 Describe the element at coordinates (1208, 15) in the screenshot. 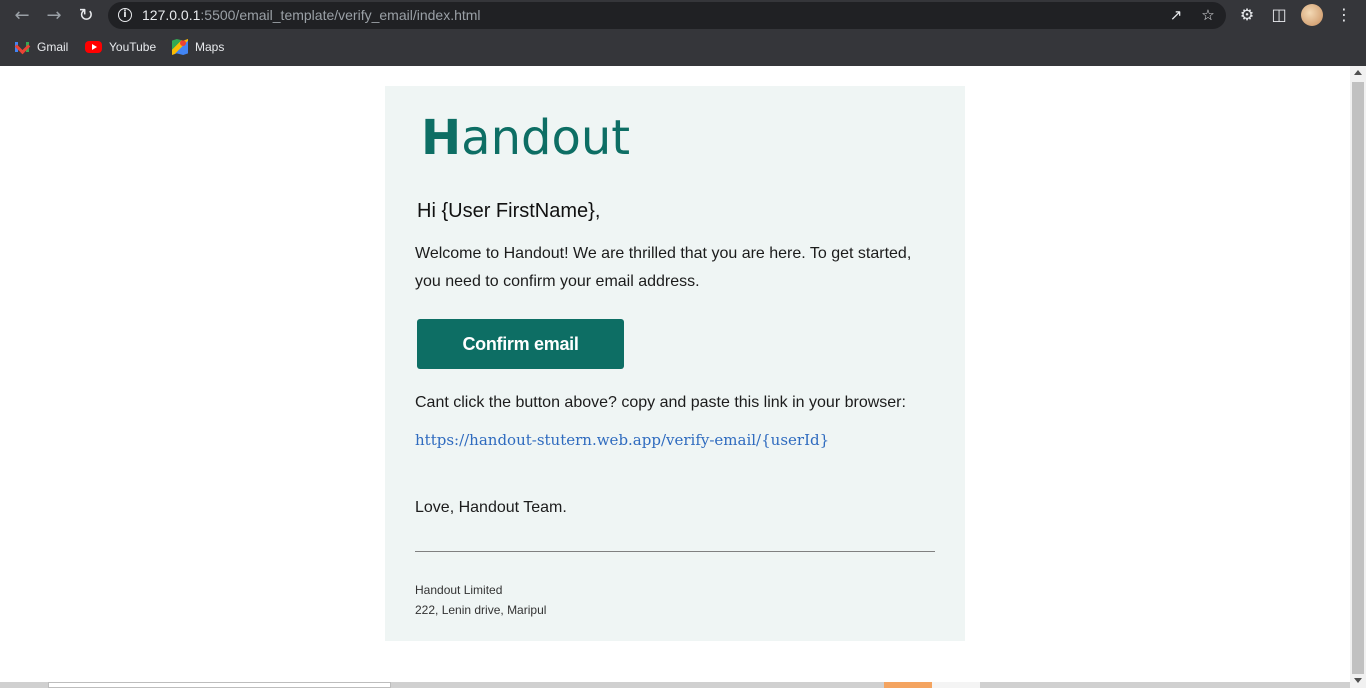

I see `star-icon: ☆` at that location.